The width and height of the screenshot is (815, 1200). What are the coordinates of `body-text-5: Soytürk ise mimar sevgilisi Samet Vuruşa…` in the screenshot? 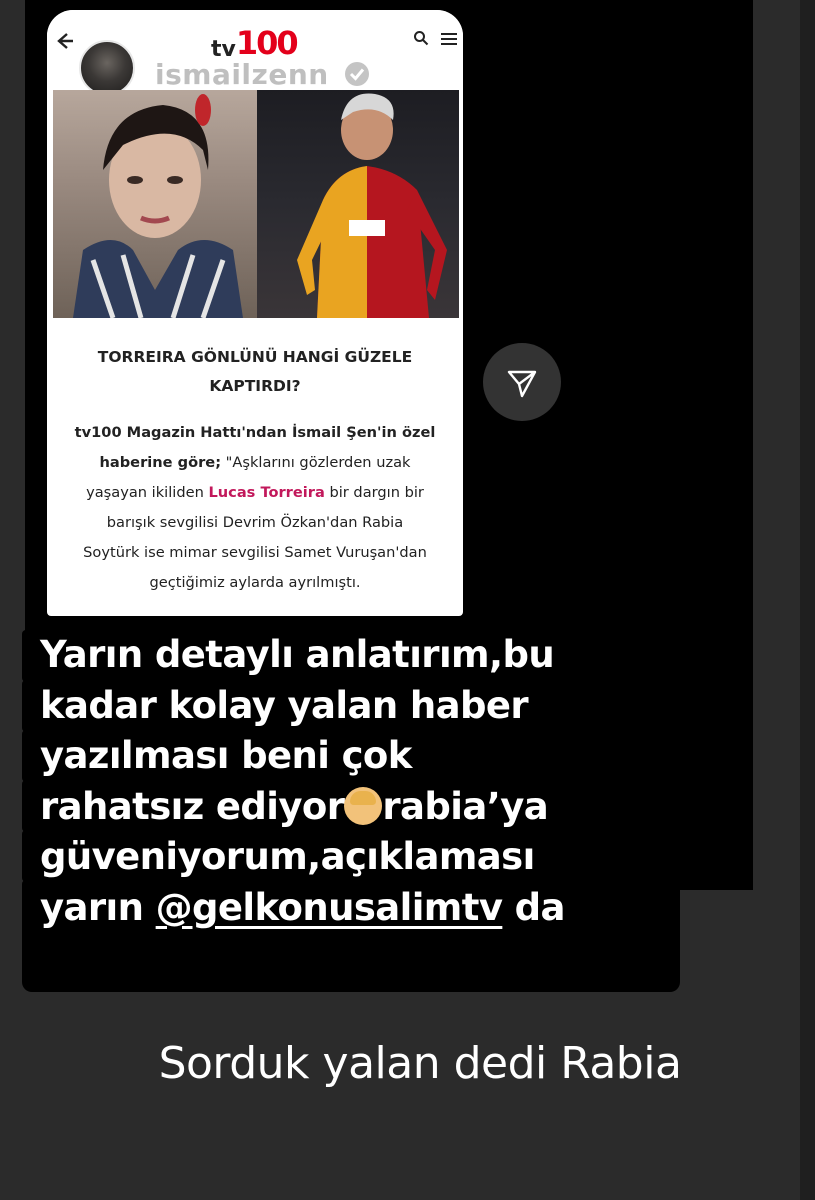 It's located at (255, 552).